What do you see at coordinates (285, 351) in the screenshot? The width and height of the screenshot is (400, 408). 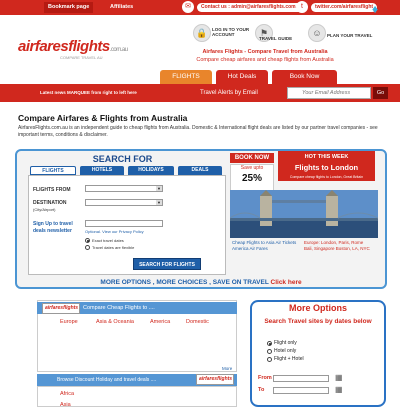 I see `hotel-only-label: Hotel only` at bounding box center [285, 351].